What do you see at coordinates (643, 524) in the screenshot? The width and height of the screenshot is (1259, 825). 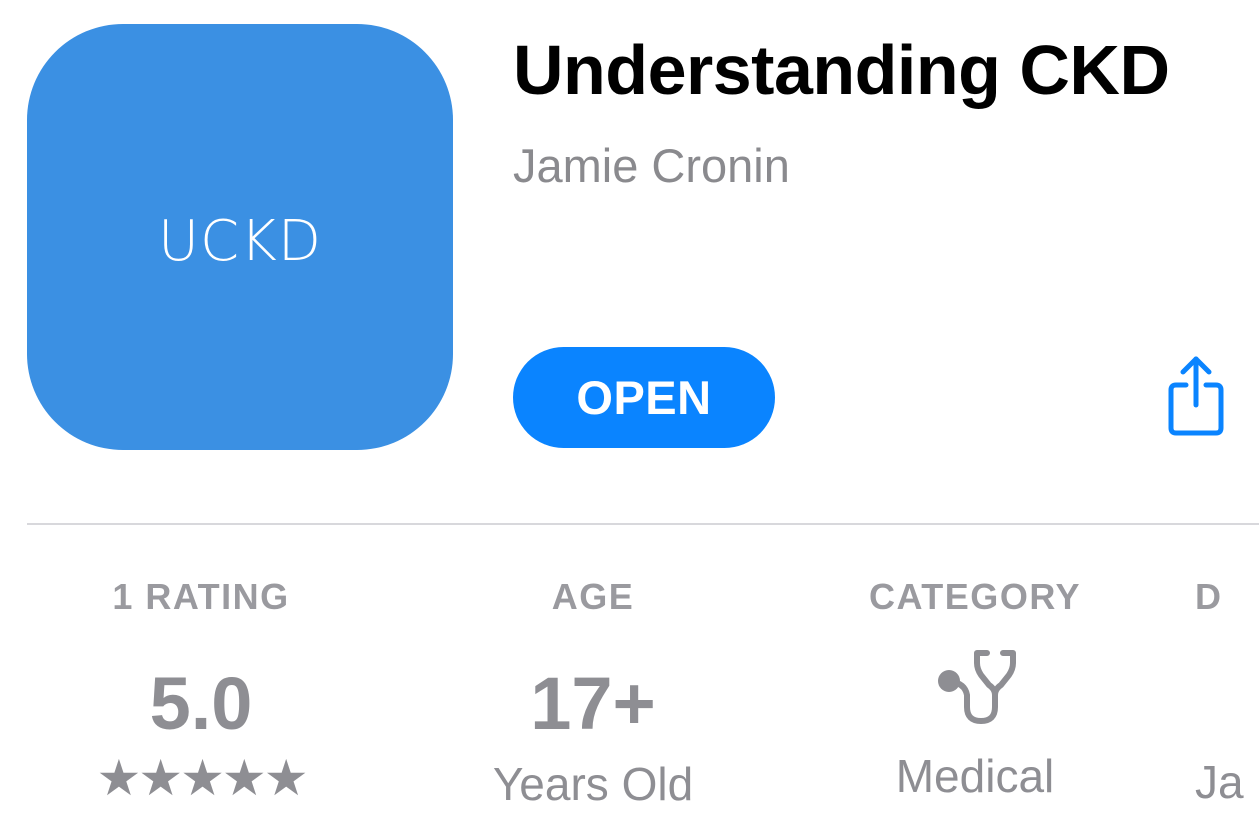 I see `divider` at bounding box center [643, 524].